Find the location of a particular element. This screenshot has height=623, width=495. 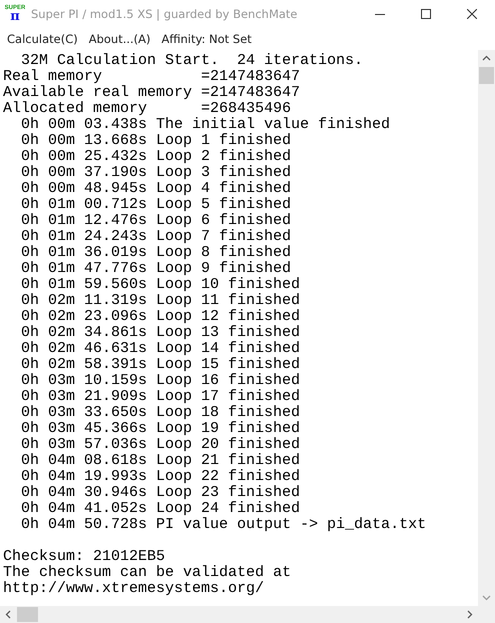

menu-item: Calculate(C) is located at coordinates (43, 39).